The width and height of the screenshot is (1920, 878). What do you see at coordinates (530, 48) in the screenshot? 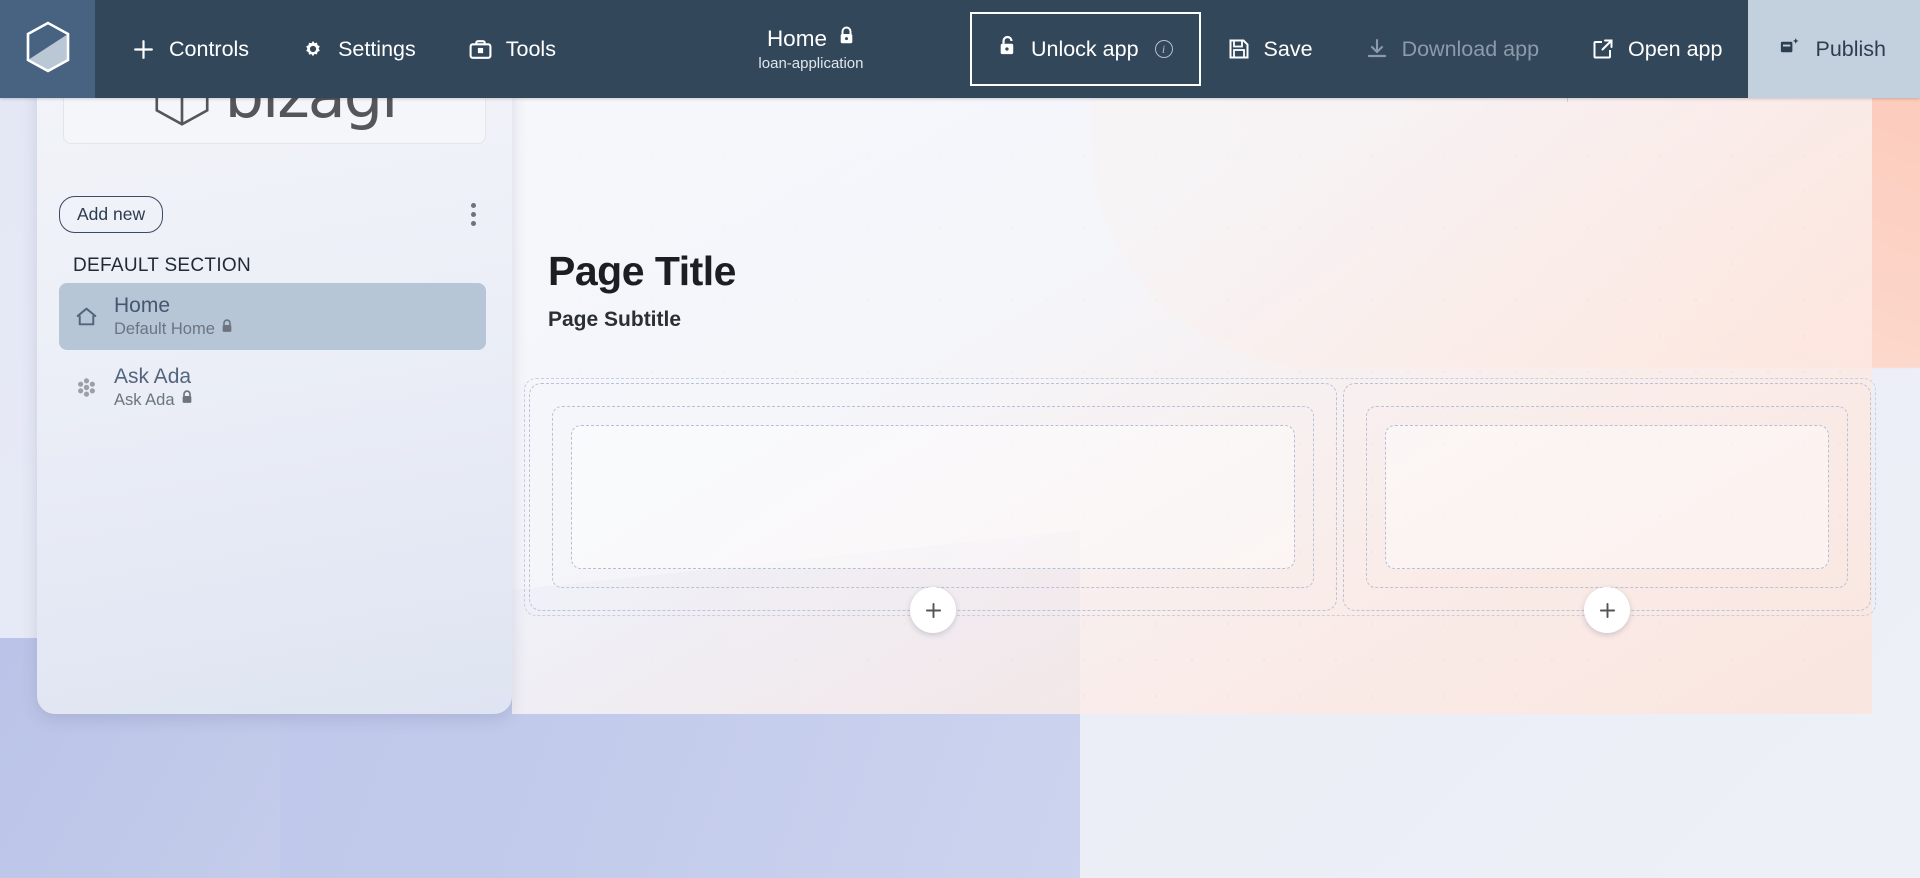
I see `toolbar-item-tools-label: Tools` at bounding box center [530, 48].